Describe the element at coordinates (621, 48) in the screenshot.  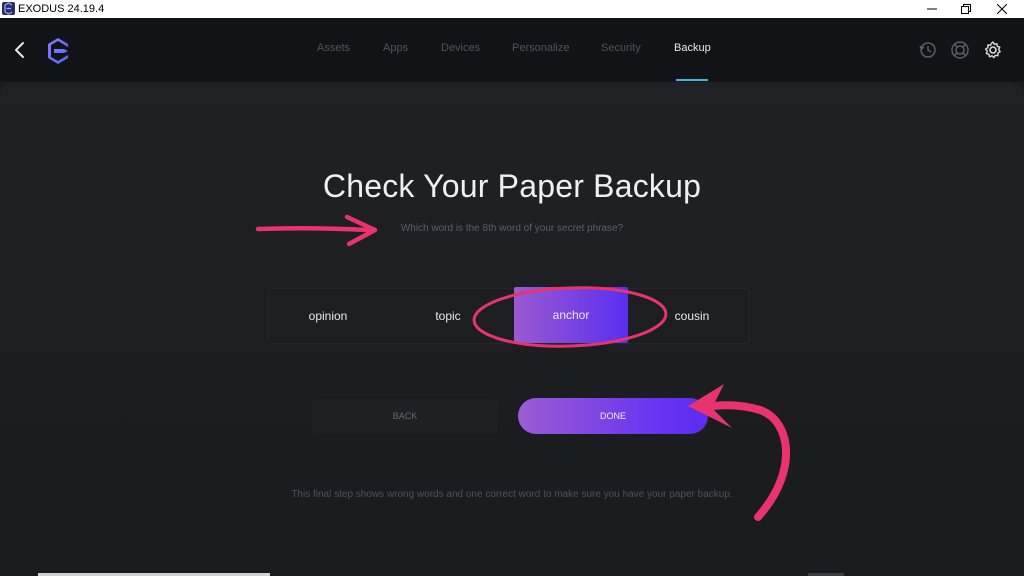
I see `tab-security: Security` at that location.